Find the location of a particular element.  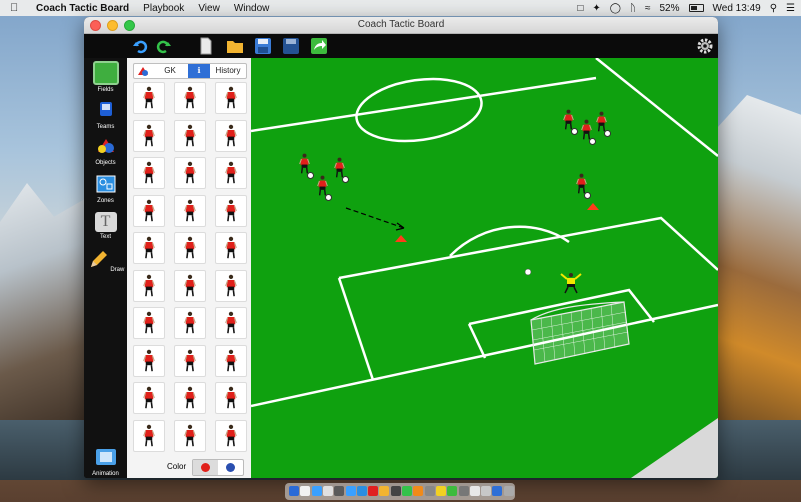

app-menu: Coach Tactic Board is located at coordinates (82, 8).